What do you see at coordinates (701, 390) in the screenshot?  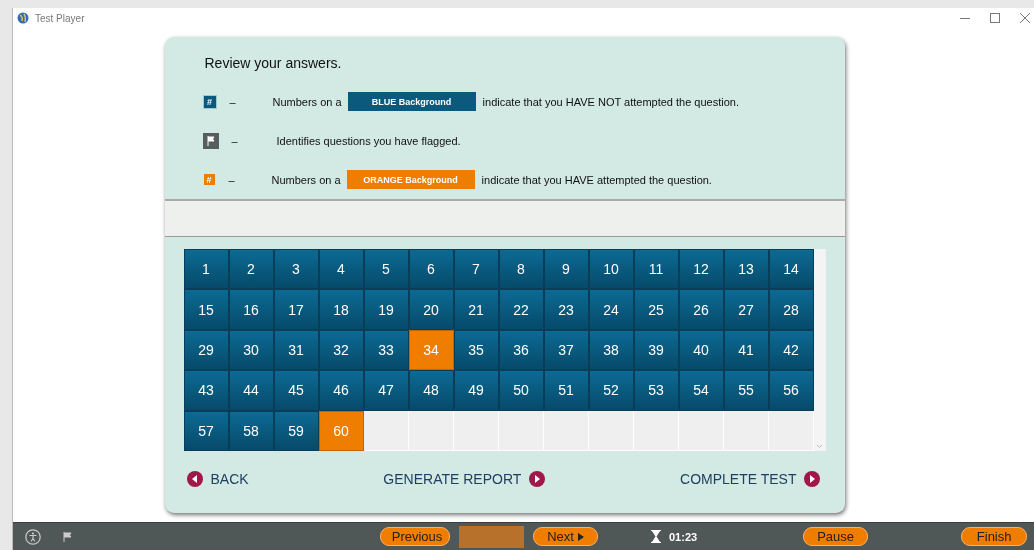 I see `question-tile: 54` at bounding box center [701, 390].